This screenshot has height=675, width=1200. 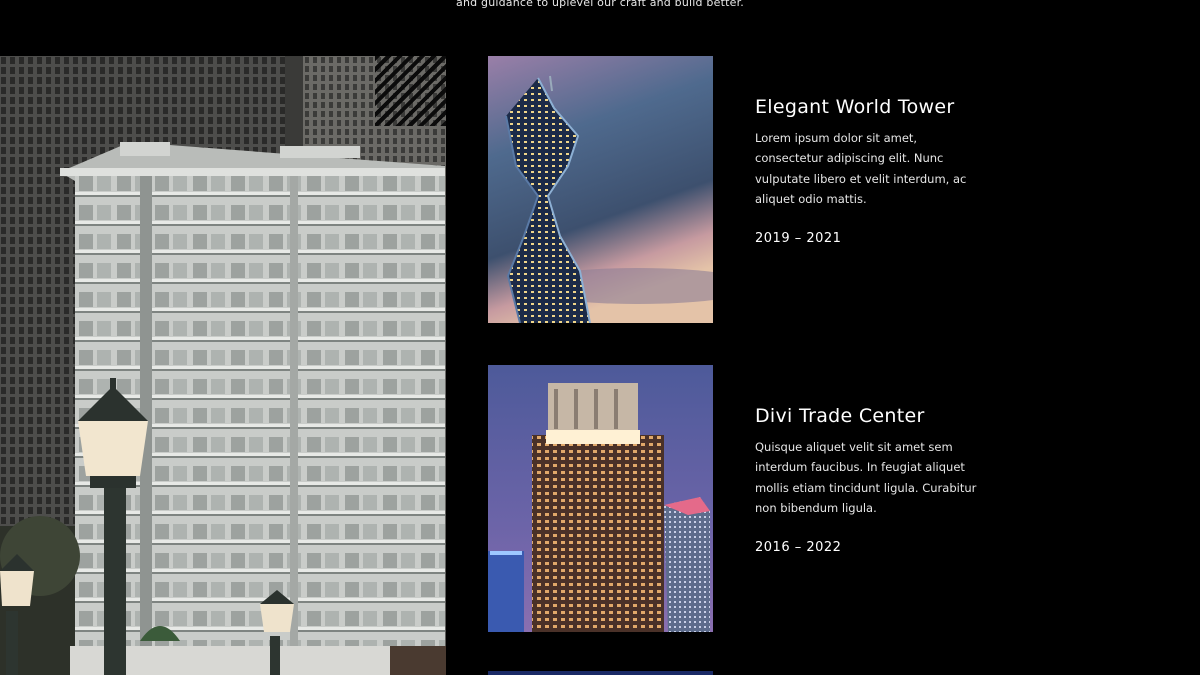 What do you see at coordinates (600, 498) in the screenshot?
I see `project-image-divi-trade-center` at bounding box center [600, 498].